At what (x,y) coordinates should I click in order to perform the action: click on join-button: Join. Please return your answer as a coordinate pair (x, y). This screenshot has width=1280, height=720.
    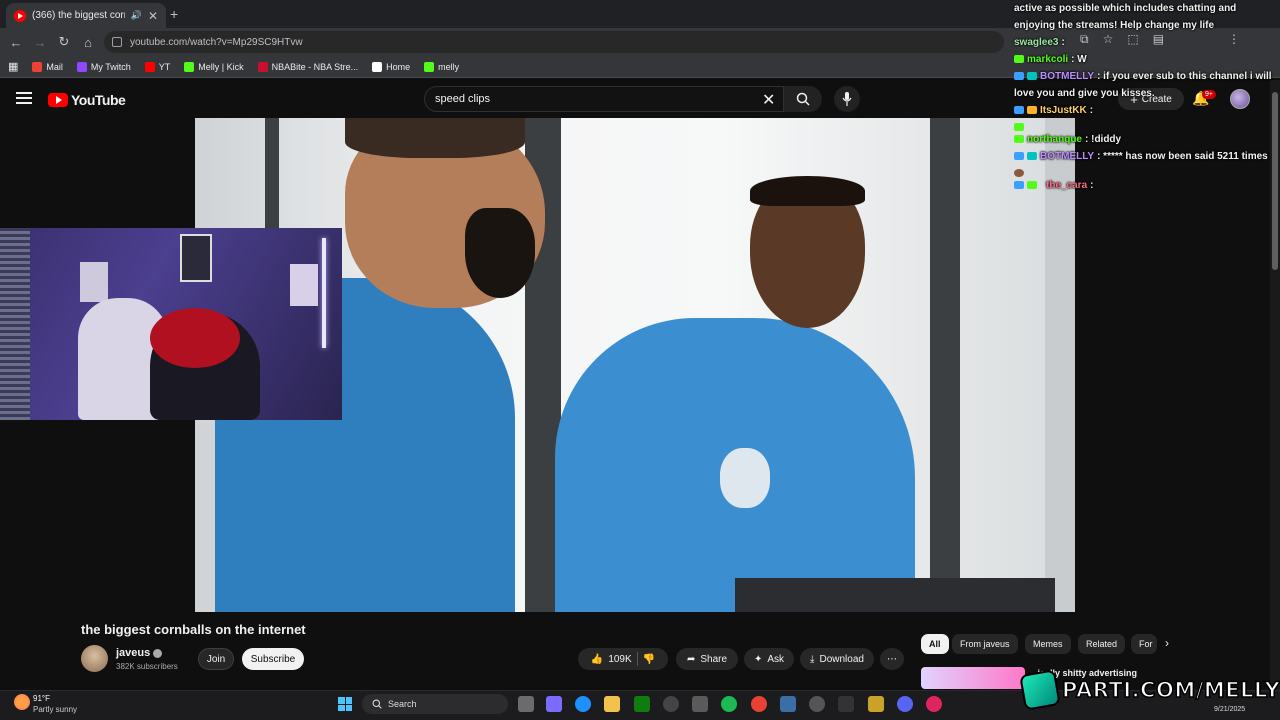
    Looking at the image, I should click on (216, 659).